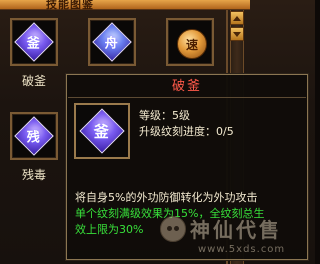 The width and height of the screenshot is (320, 264). I want to click on skill-label-pofu: 破釜, so click(33, 81).